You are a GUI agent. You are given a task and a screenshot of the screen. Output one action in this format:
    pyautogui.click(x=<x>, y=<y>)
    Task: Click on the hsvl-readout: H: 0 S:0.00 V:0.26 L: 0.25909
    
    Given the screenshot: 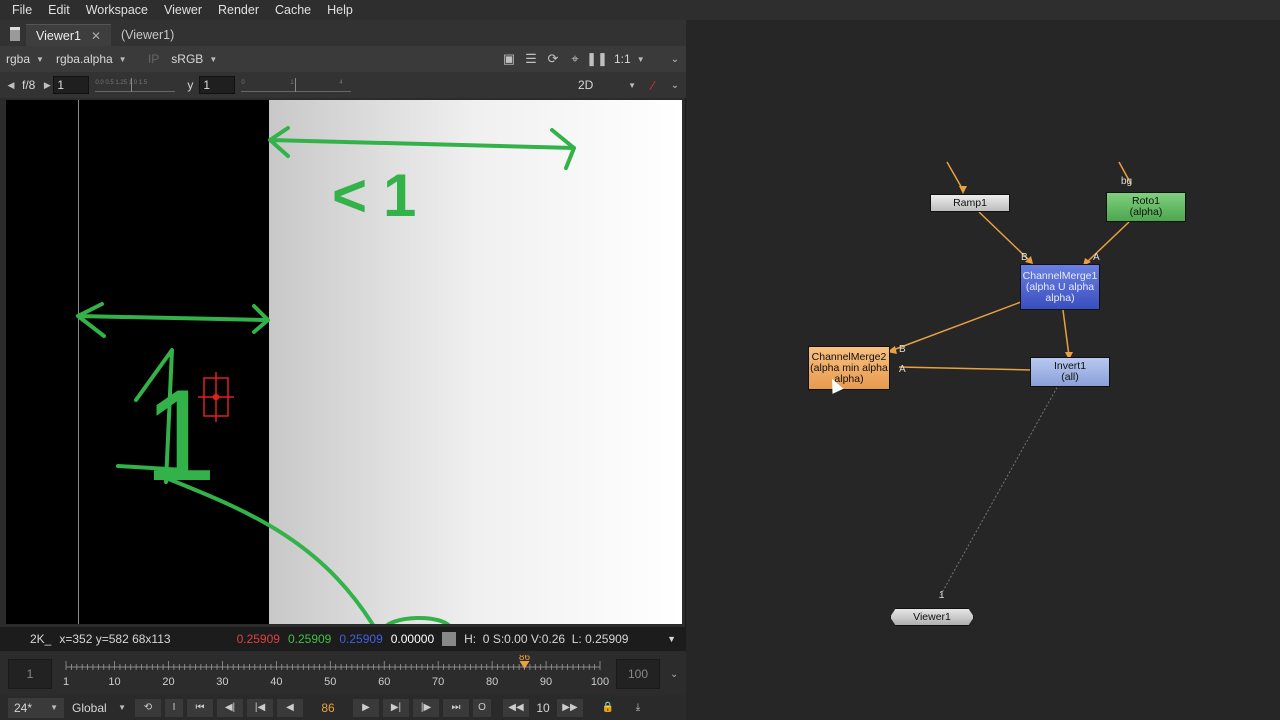 What is the action you would take?
    pyautogui.click(x=546, y=639)
    